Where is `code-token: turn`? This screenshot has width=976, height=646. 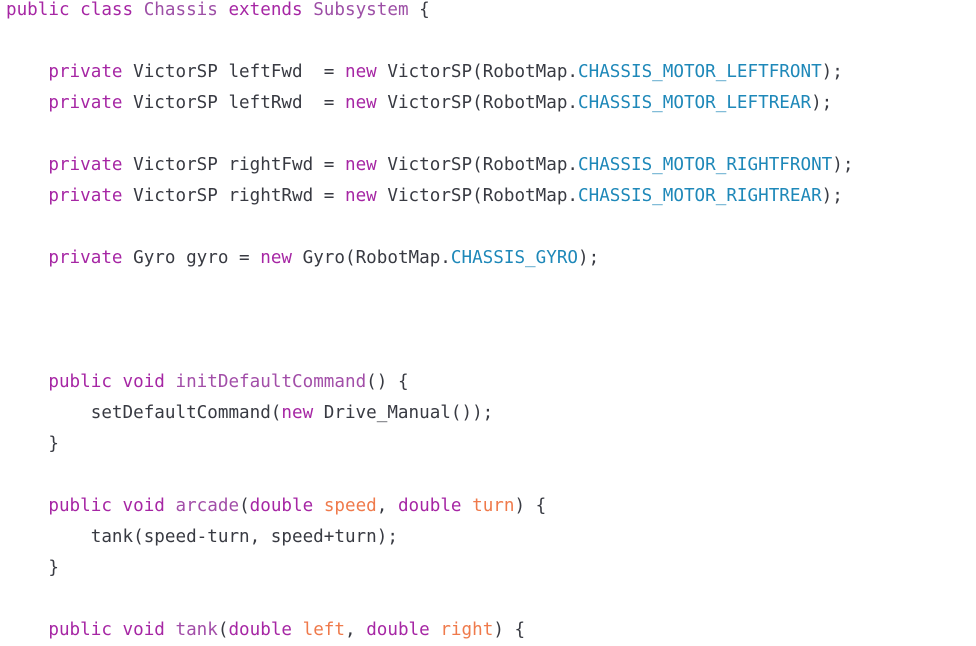
code-token: turn is located at coordinates (493, 506).